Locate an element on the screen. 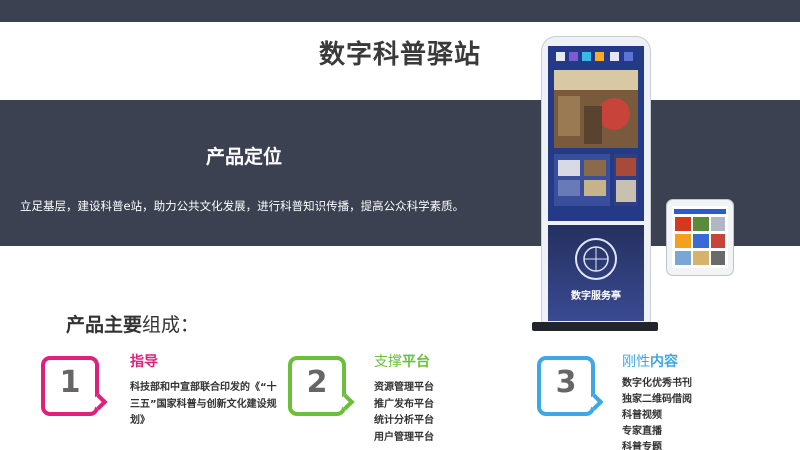  item-3-title: 刚性内容 is located at coordinates (650, 362).